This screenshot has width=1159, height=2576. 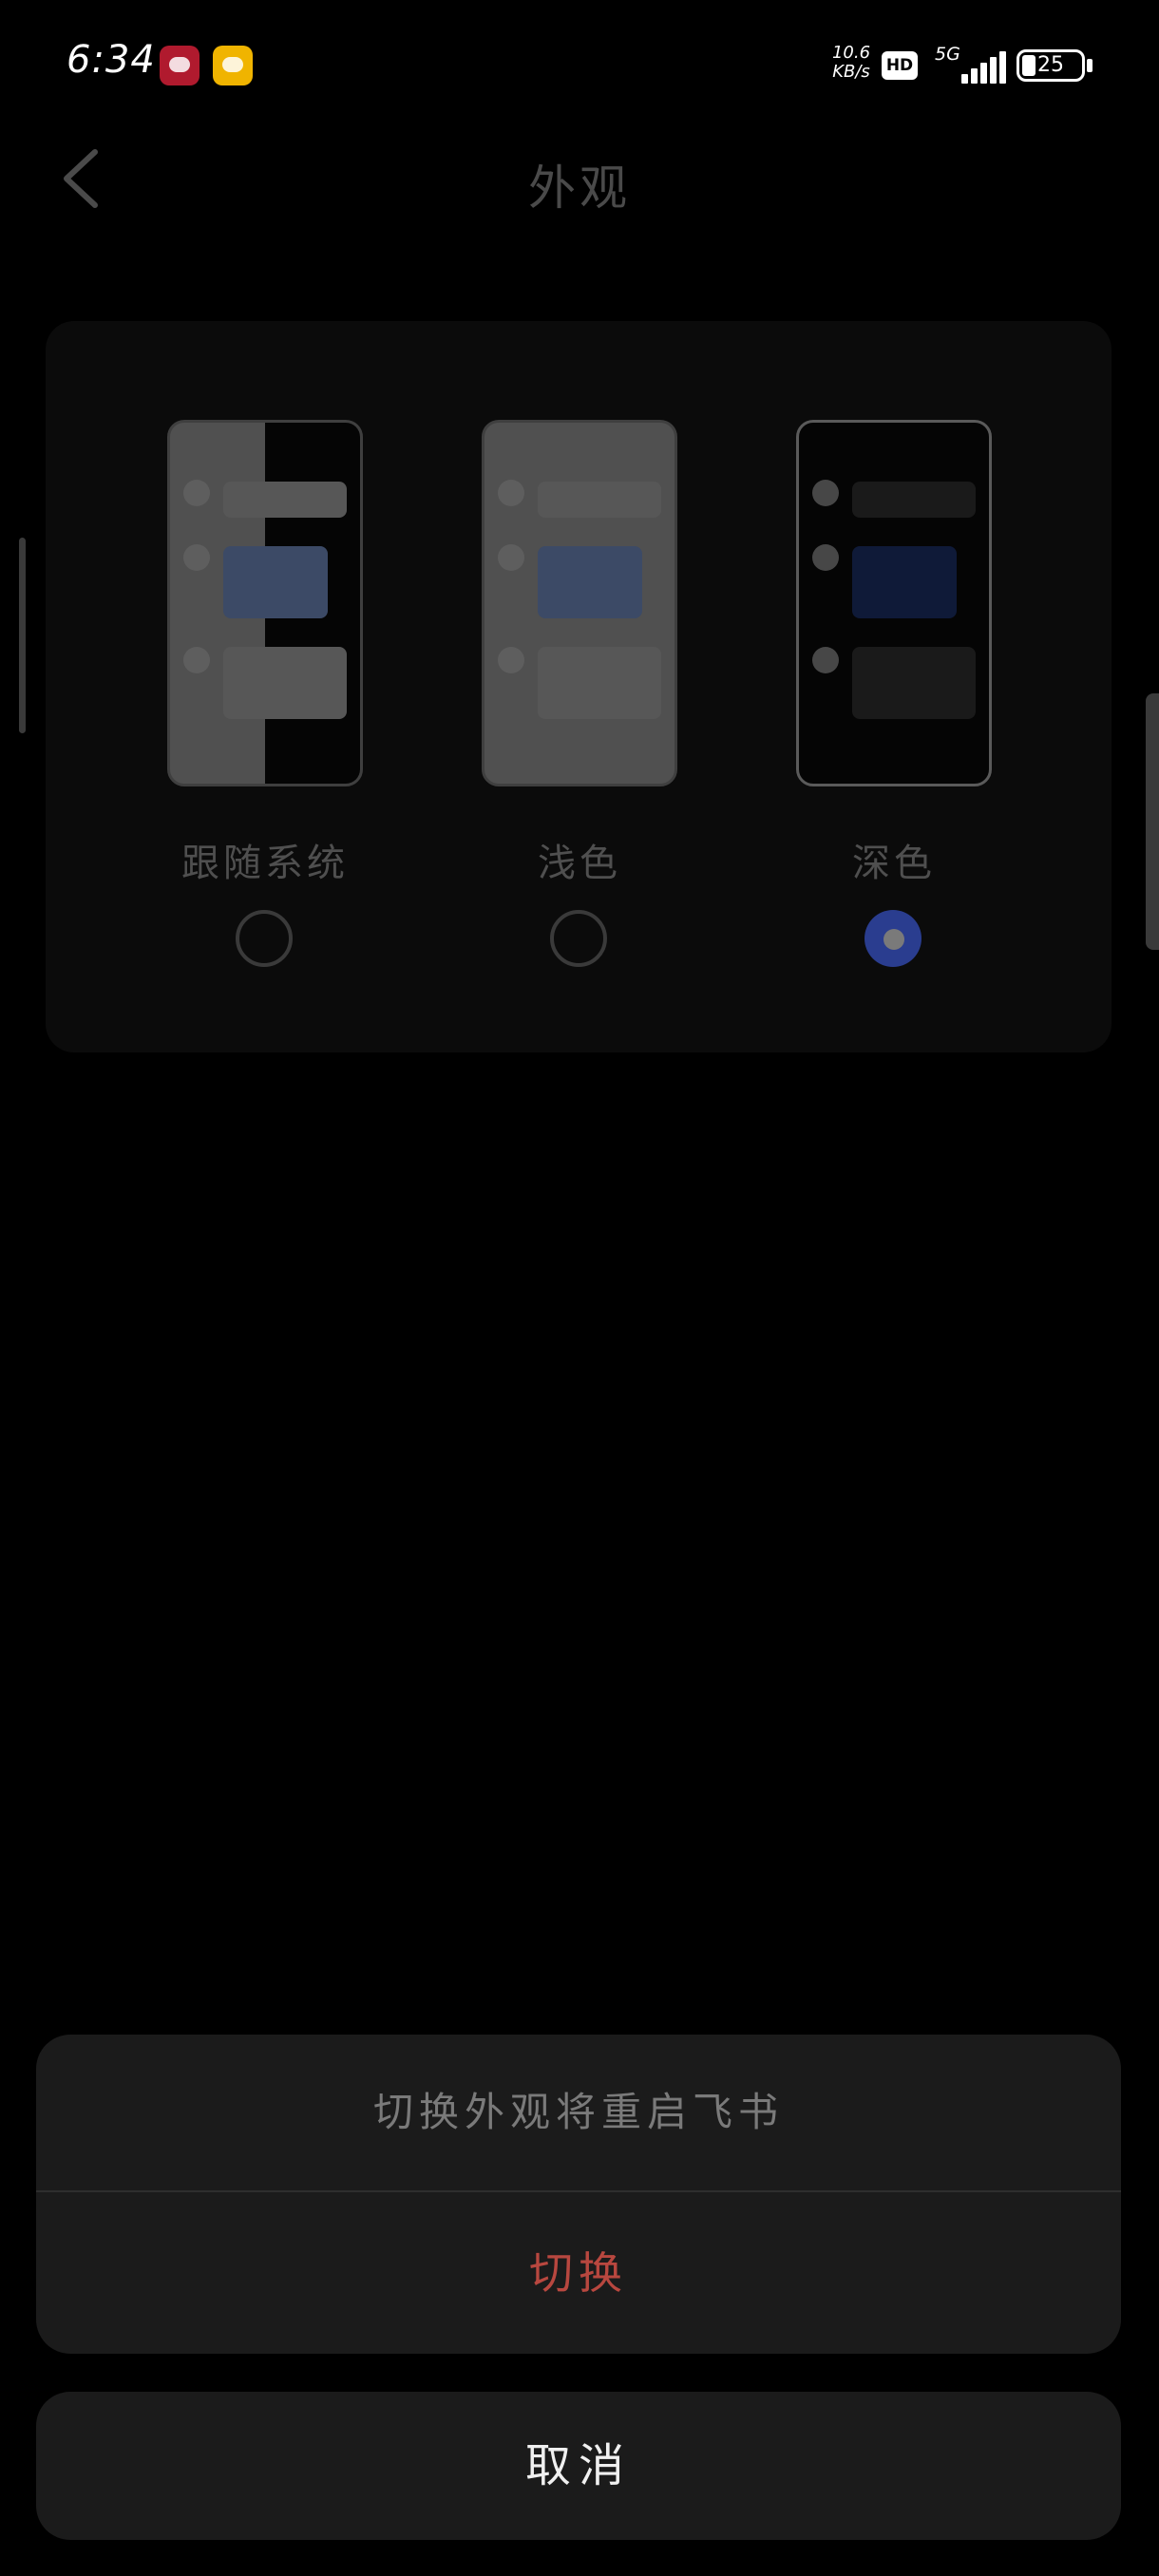 I want to click on option-label-light: 浅色, so click(x=579, y=863).